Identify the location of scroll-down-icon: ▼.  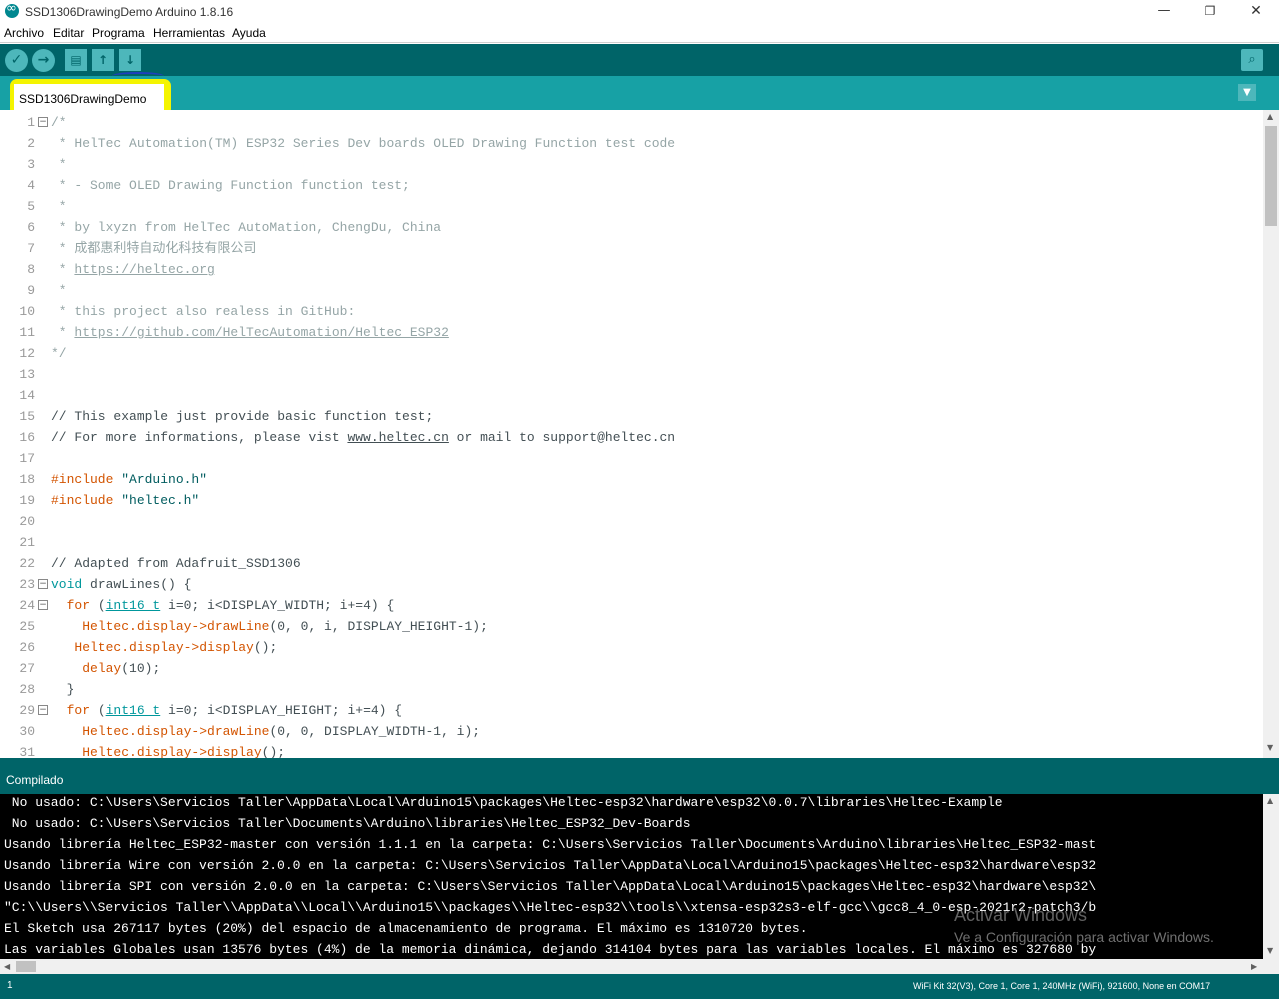
(1270, 747).